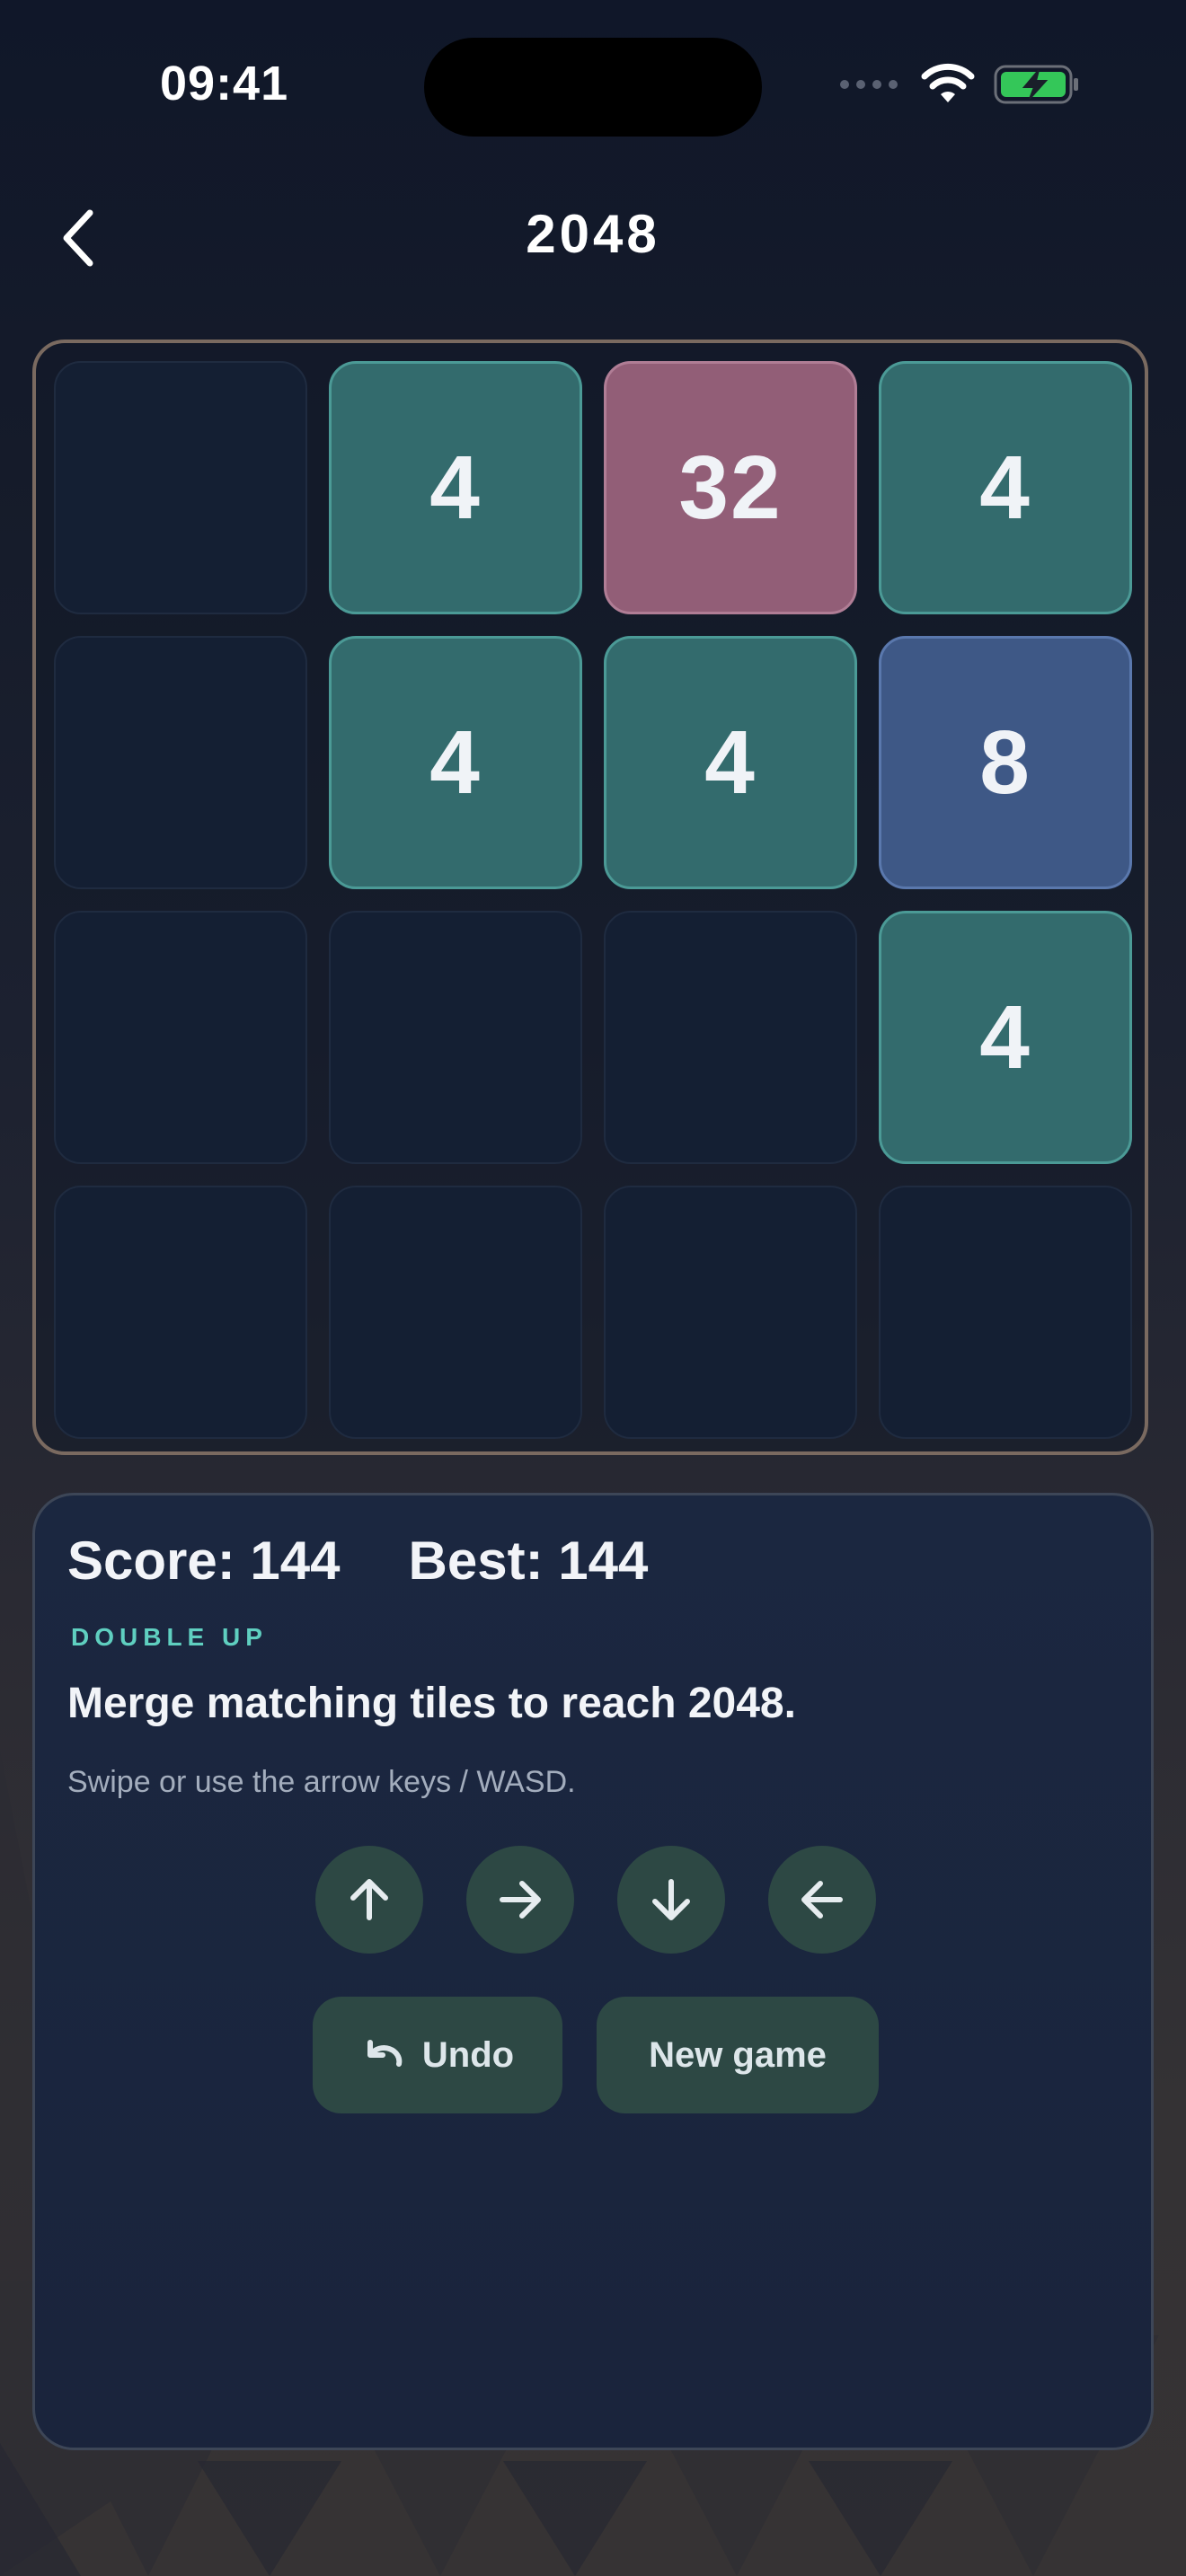 The width and height of the screenshot is (1186, 2576). Describe the element at coordinates (169, 1637) in the screenshot. I see `game-mode-label: DOUBLE UP` at that location.